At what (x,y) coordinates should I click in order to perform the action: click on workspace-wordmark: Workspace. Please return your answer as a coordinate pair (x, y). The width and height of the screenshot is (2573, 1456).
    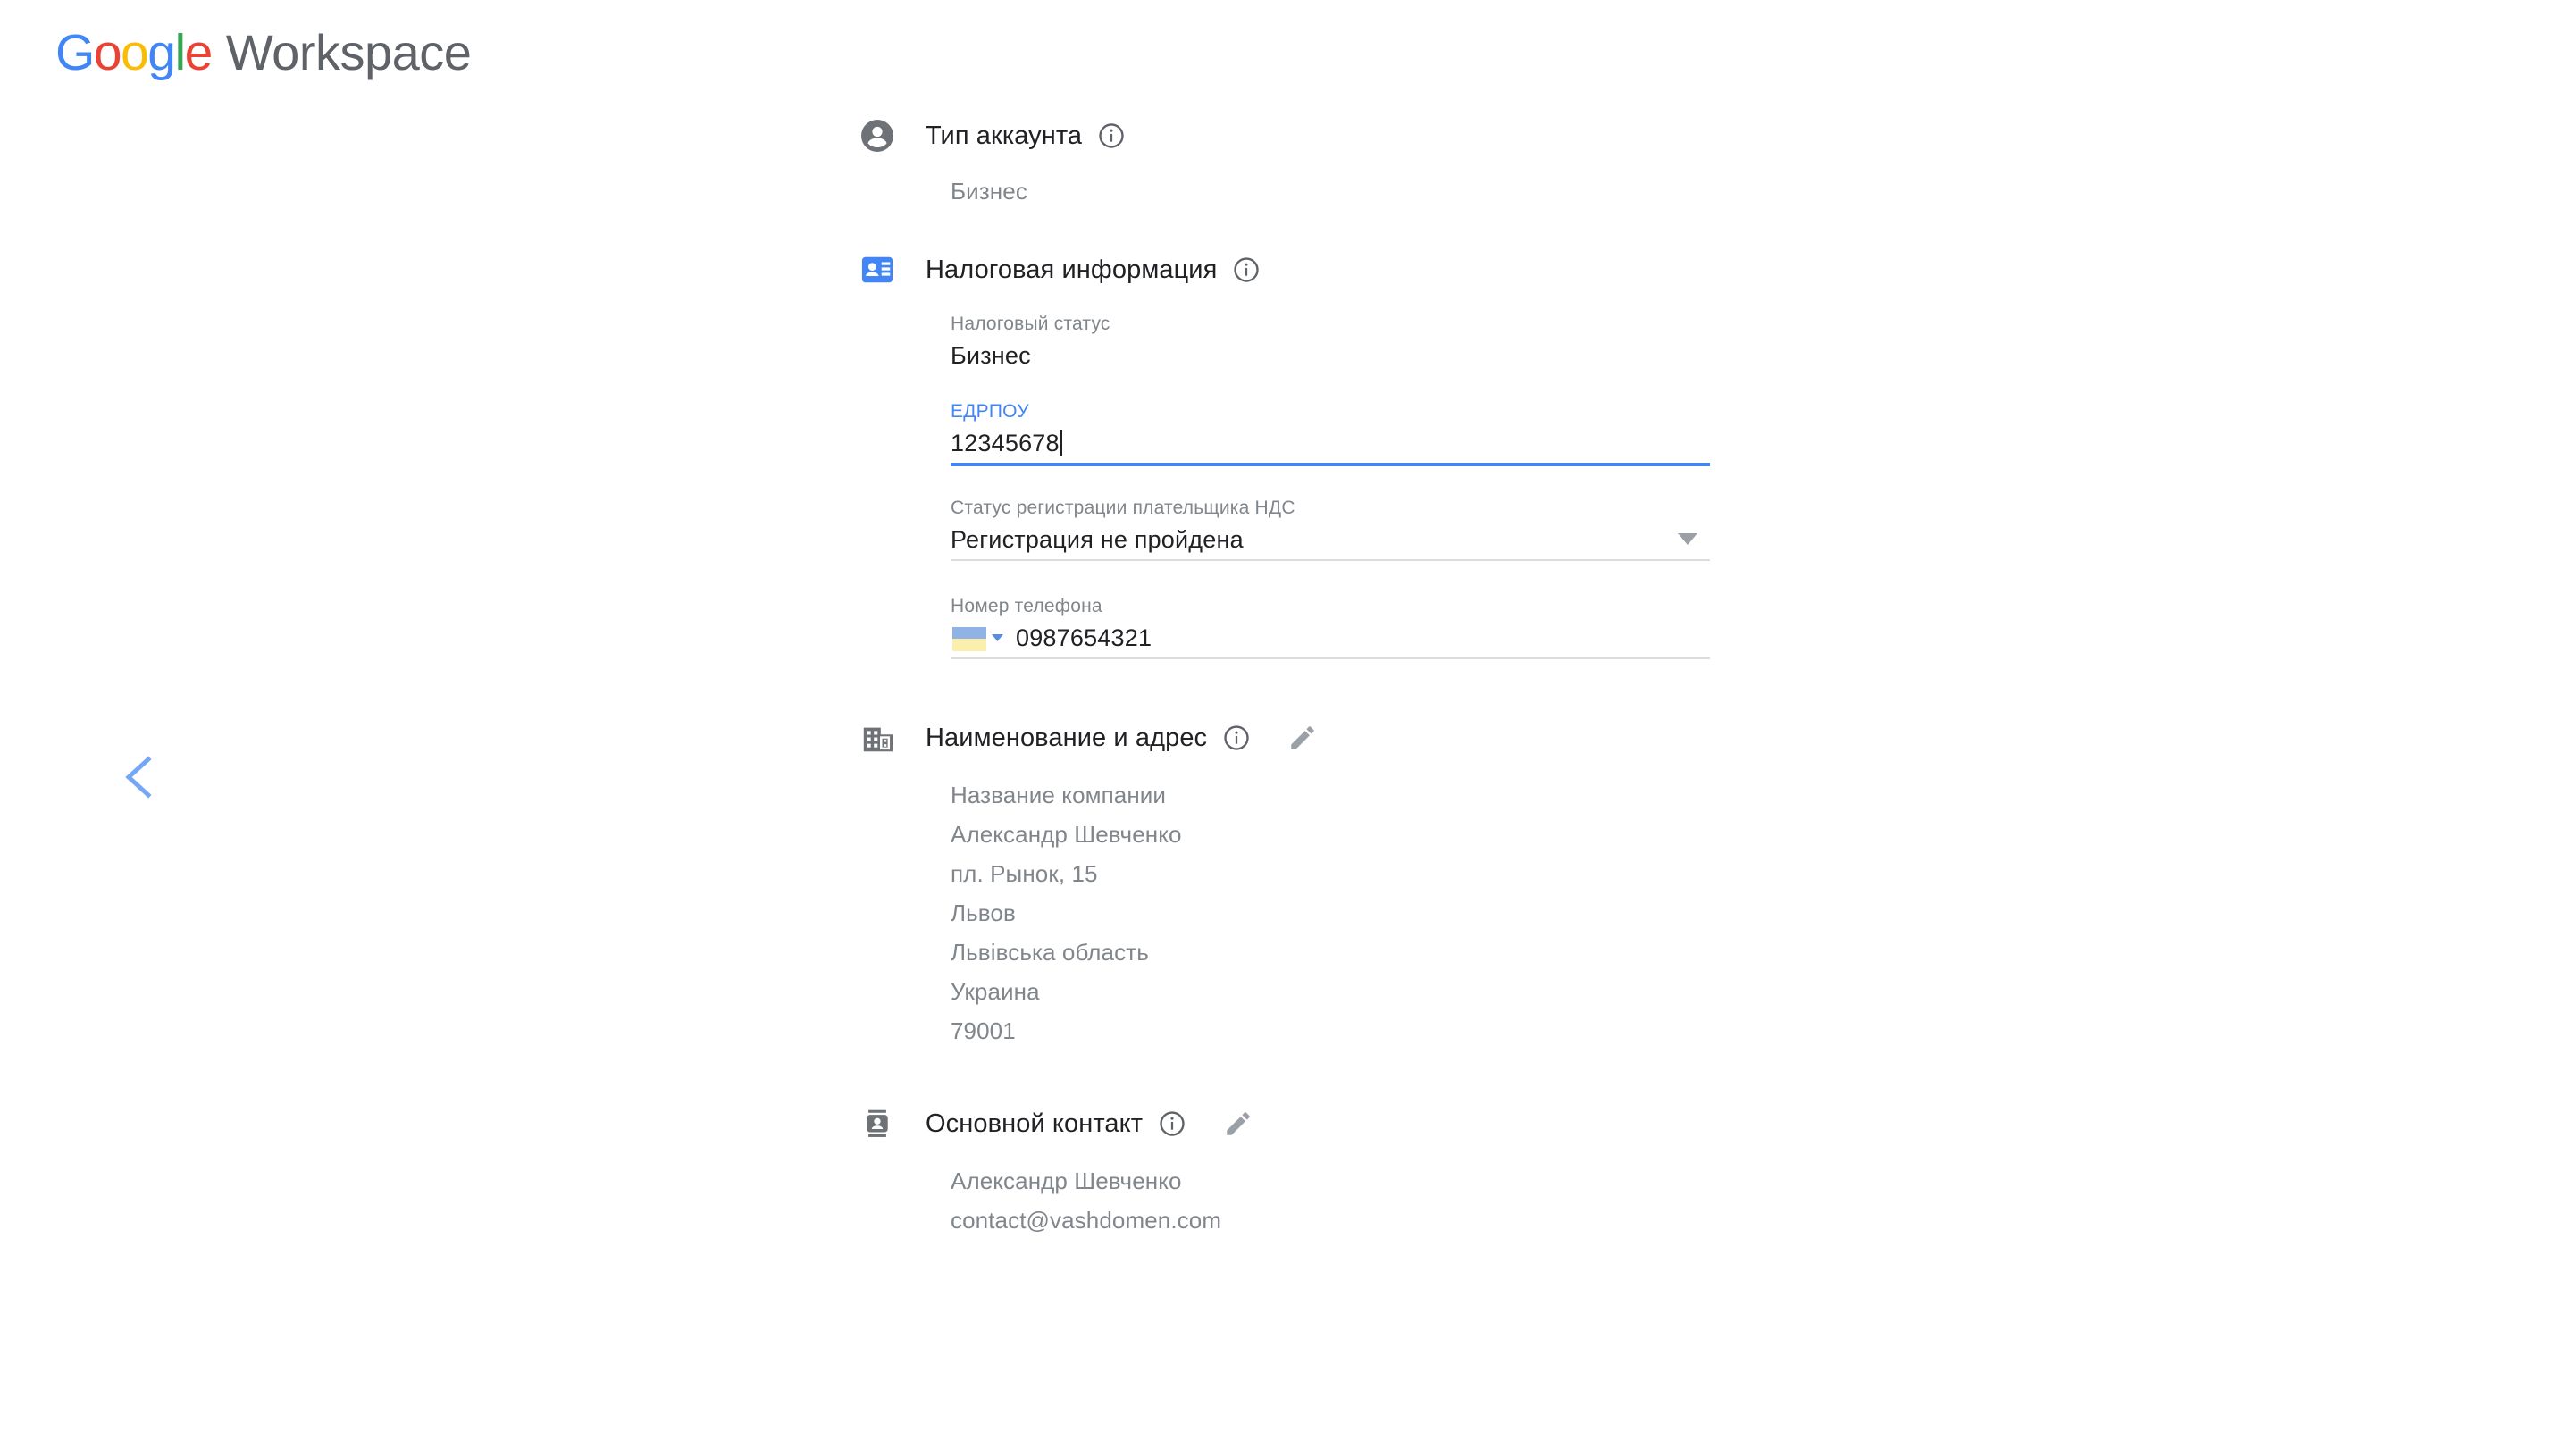
    Looking at the image, I should click on (348, 52).